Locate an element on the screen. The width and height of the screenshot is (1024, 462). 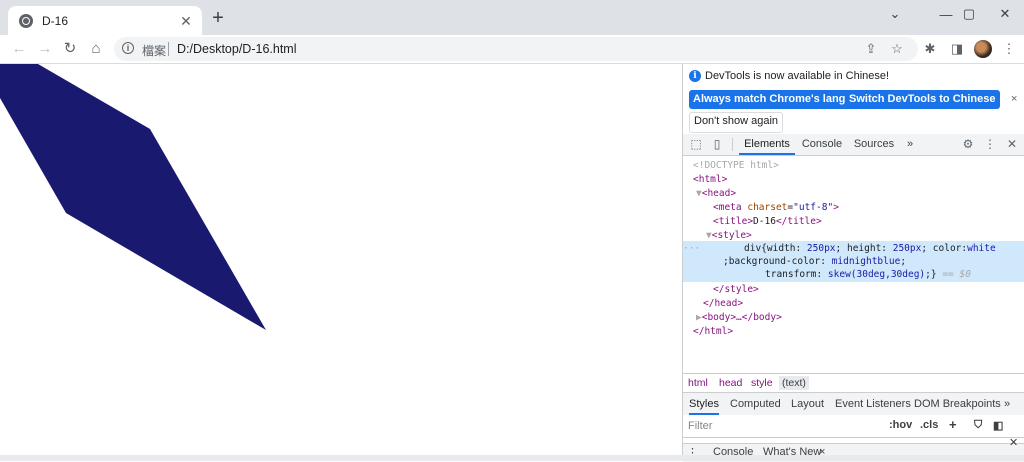
dom-doctype: <!DOCTYPE html> is located at coordinates (736, 166).